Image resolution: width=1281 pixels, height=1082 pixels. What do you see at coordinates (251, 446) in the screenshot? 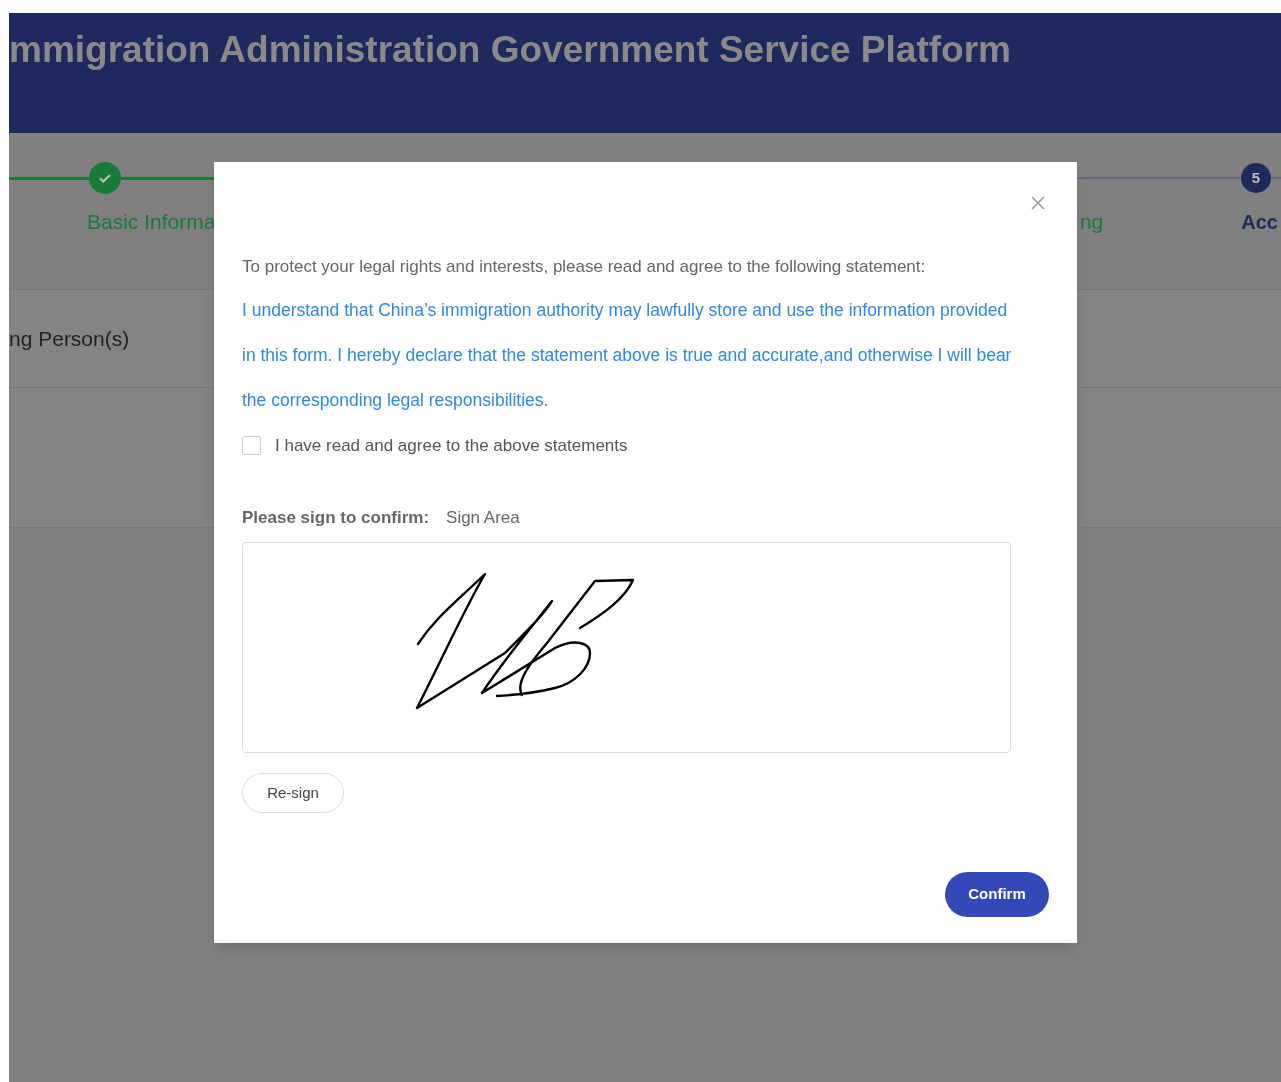
I see `agree-checkbox` at bounding box center [251, 446].